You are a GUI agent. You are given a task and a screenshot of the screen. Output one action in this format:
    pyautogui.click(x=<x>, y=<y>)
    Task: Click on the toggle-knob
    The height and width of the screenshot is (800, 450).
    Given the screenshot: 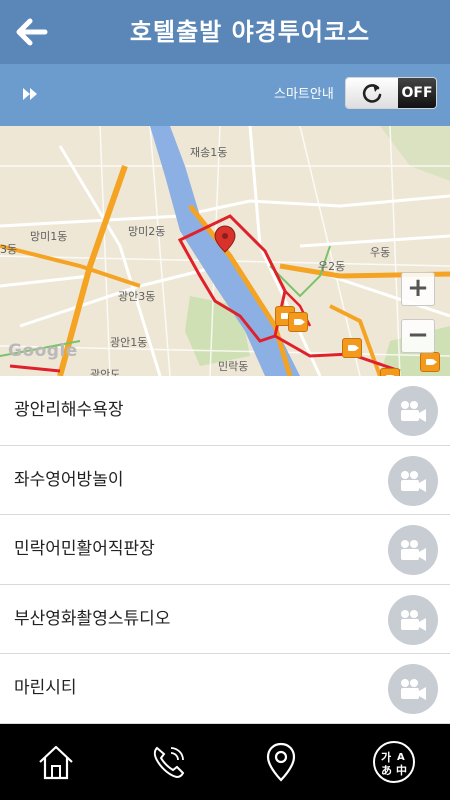 What is the action you would take?
    pyautogui.click(x=372, y=93)
    